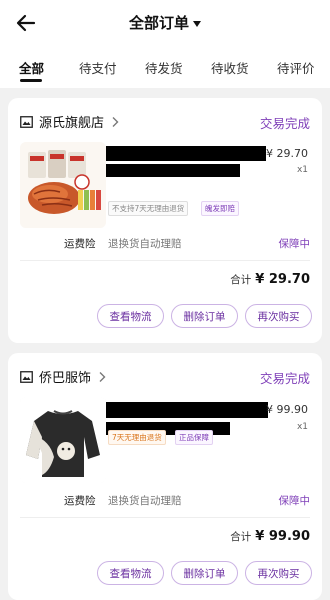 Image resolution: width=330 pixels, height=600 pixels. I want to click on top-bar: 全部订单, so click(165, 23).